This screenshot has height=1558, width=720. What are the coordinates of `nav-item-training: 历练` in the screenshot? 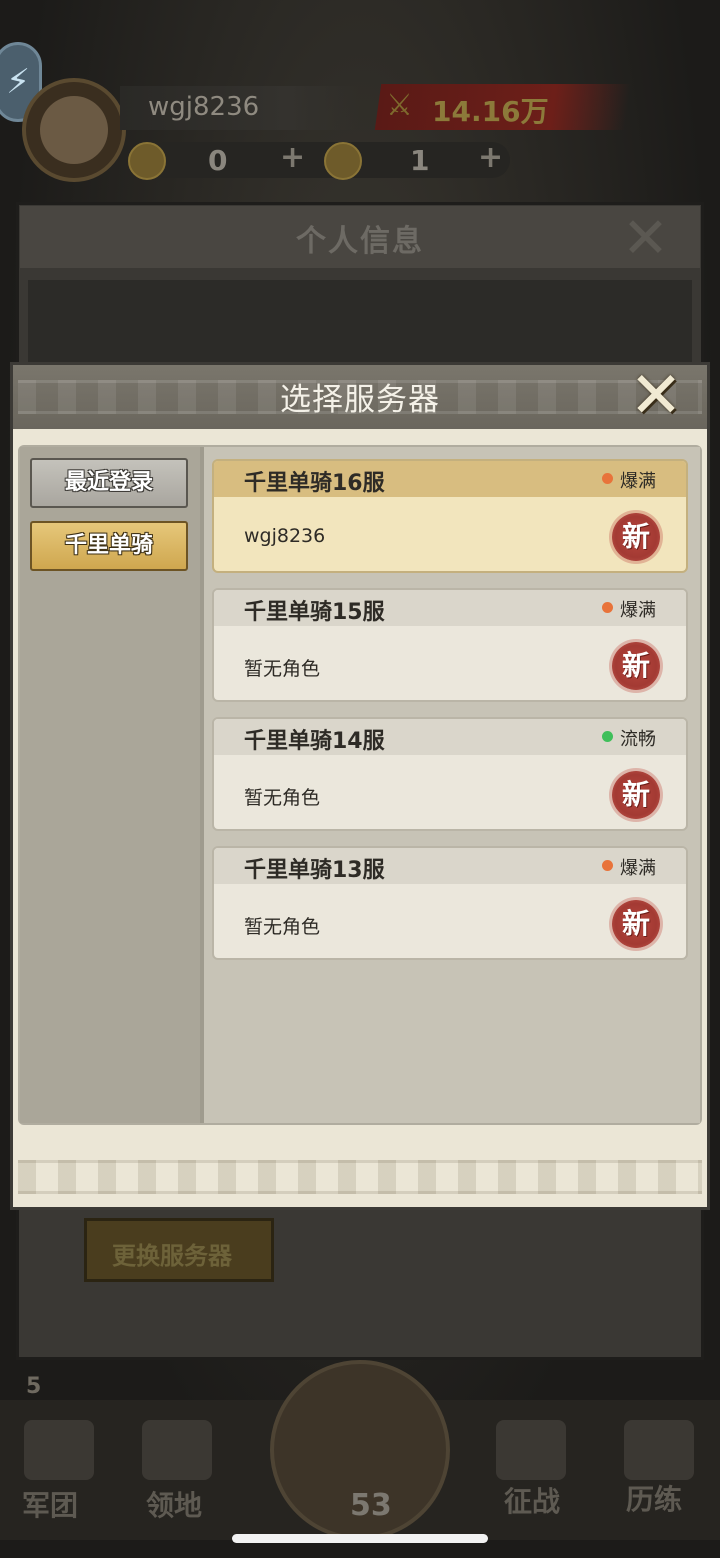 It's located at (654, 1498).